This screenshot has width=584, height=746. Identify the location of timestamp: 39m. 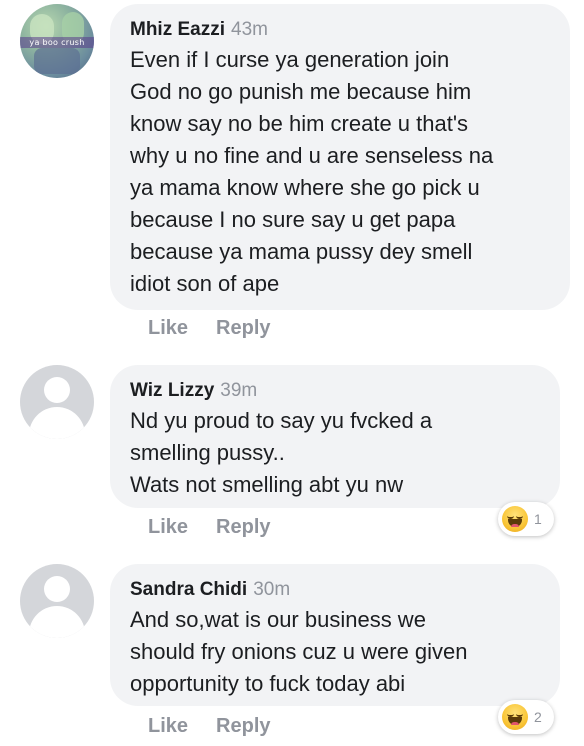
(238, 390).